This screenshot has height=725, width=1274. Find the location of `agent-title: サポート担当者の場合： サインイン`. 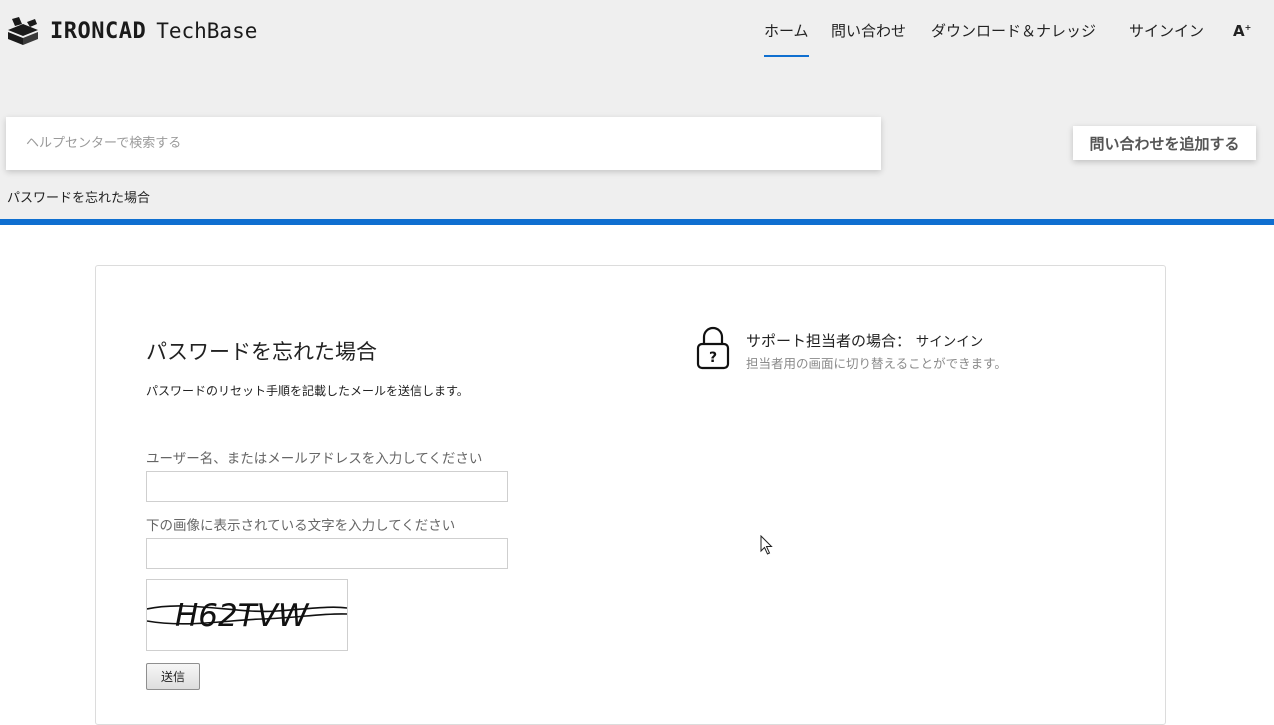

agent-title: サポート担当者の場合： サインイン is located at coordinates (864, 340).